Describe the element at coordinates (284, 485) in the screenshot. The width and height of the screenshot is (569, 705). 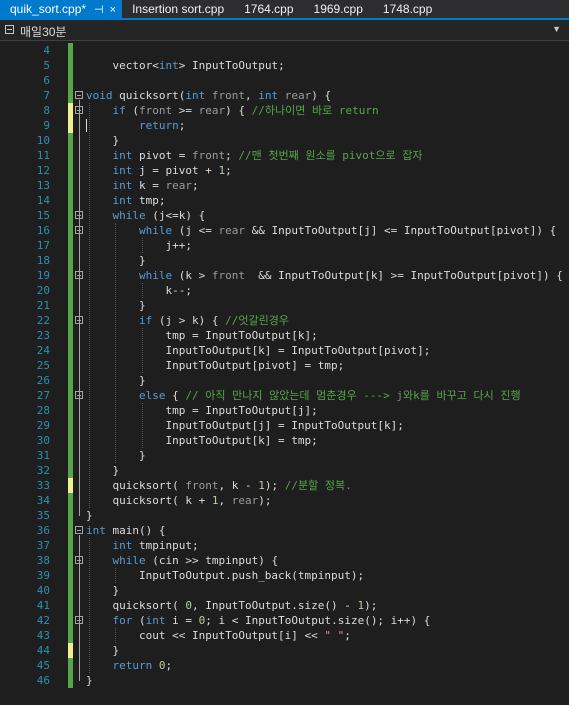
I see `code-line: 33 quicksort( front, k - 1); //분할 정복.` at that location.